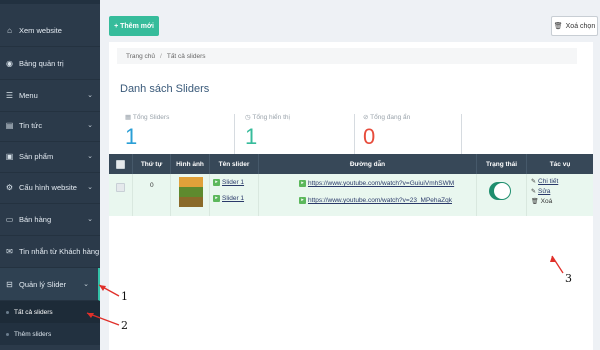  What do you see at coordinates (124, 325) in the screenshot?
I see `annotation-label-2: 2` at bounding box center [124, 325].